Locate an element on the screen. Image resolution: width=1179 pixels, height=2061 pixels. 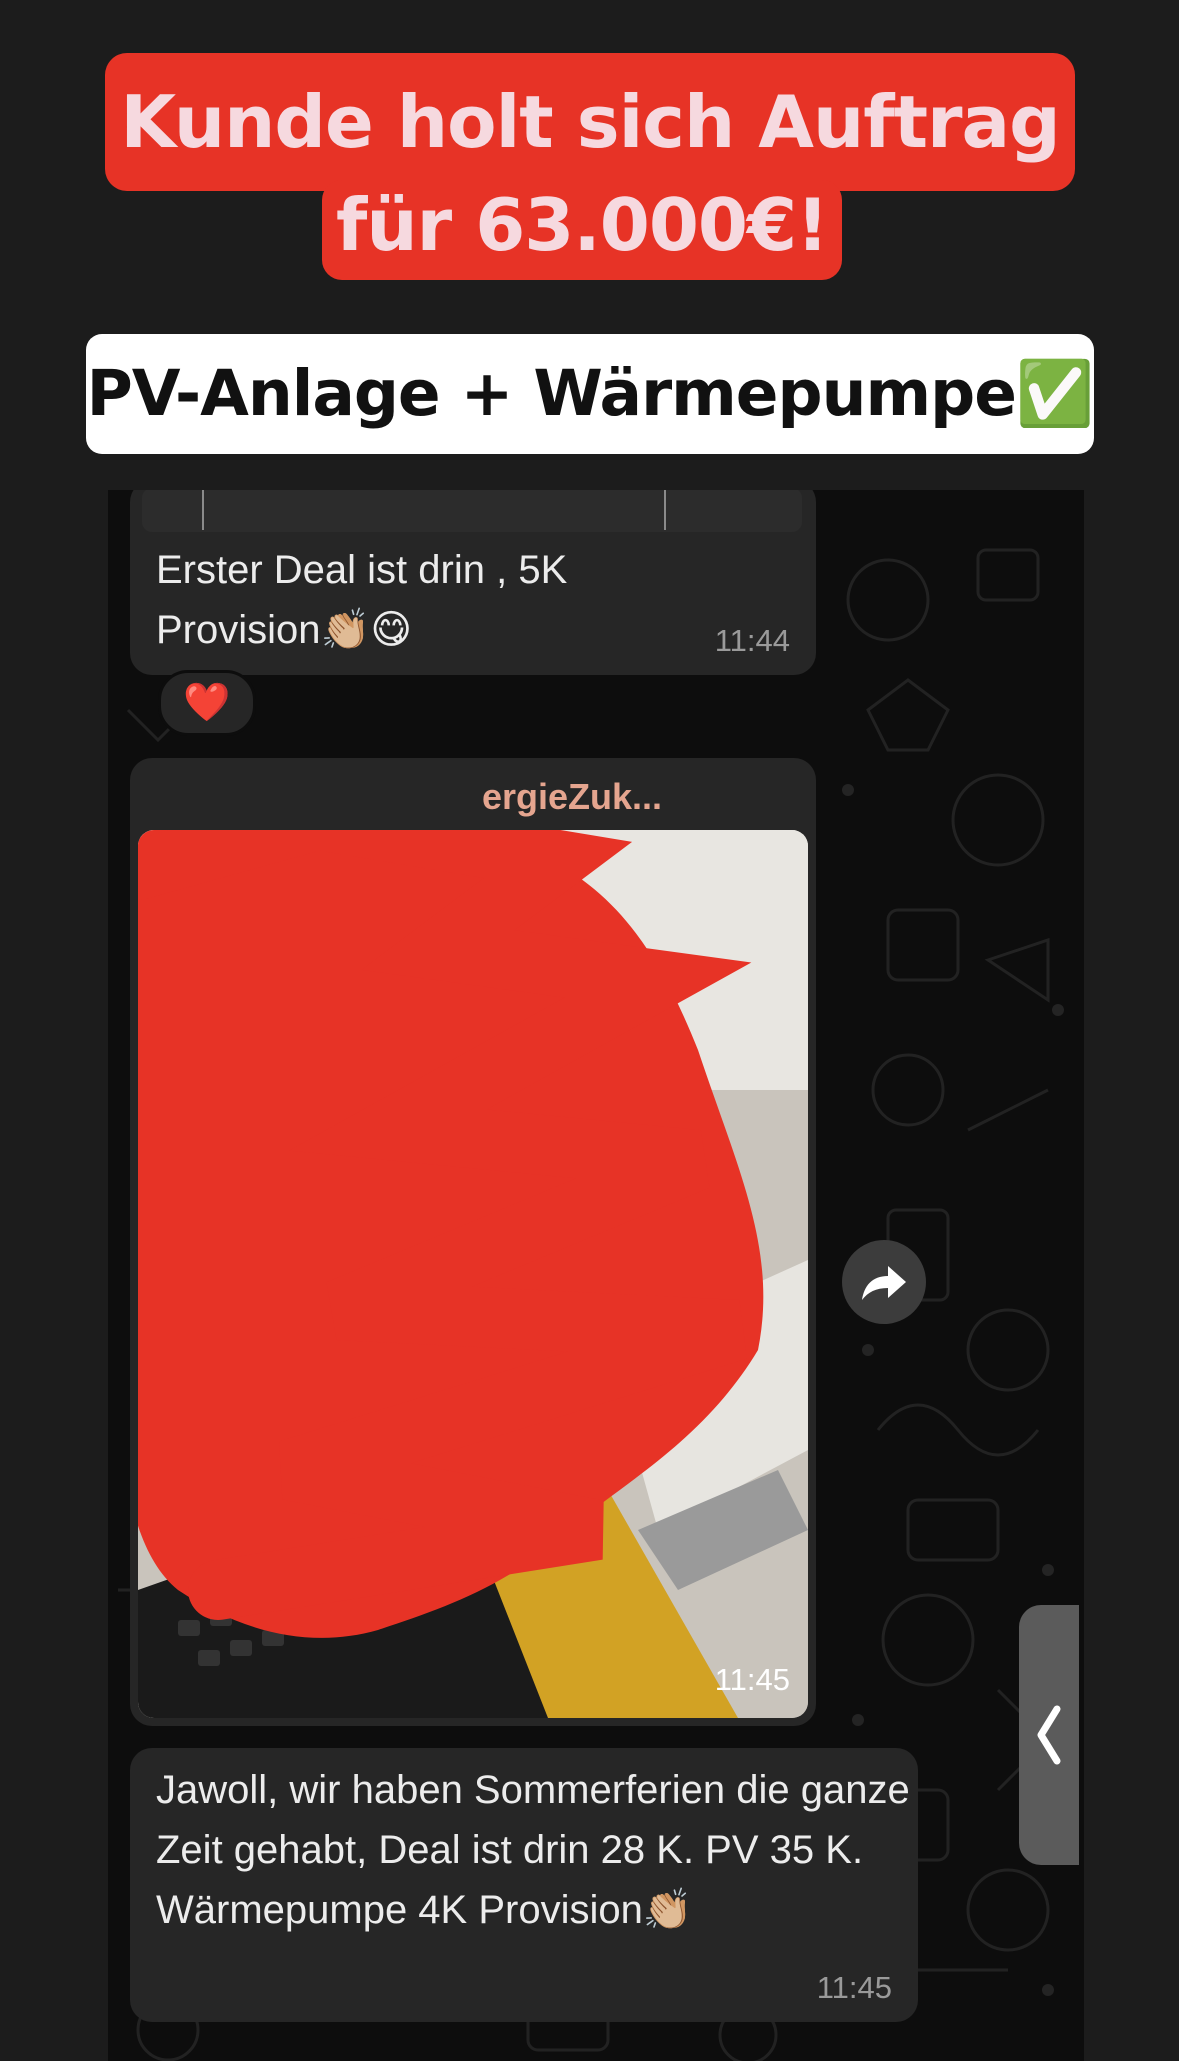
forward-button is located at coordinates (884, 1282).